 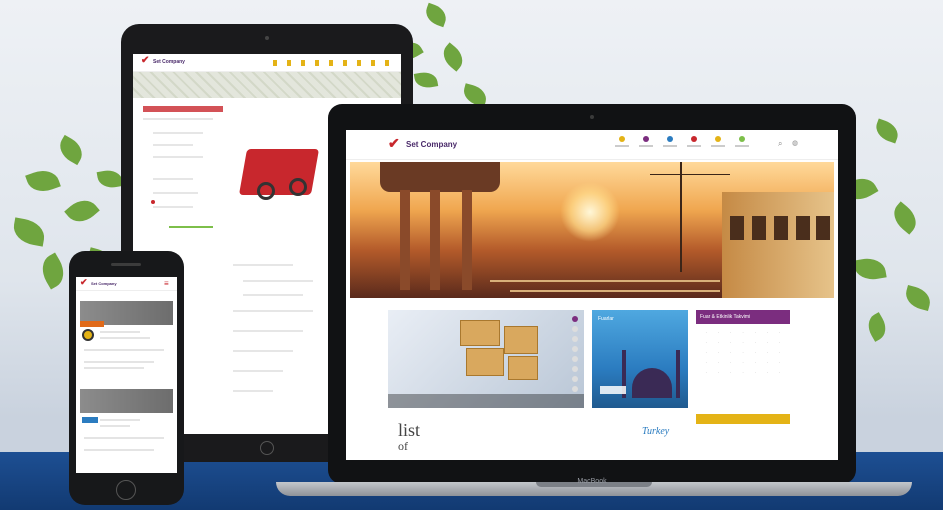 I want to click on site-logo-icon: ✔, so click(x=394, y=143).